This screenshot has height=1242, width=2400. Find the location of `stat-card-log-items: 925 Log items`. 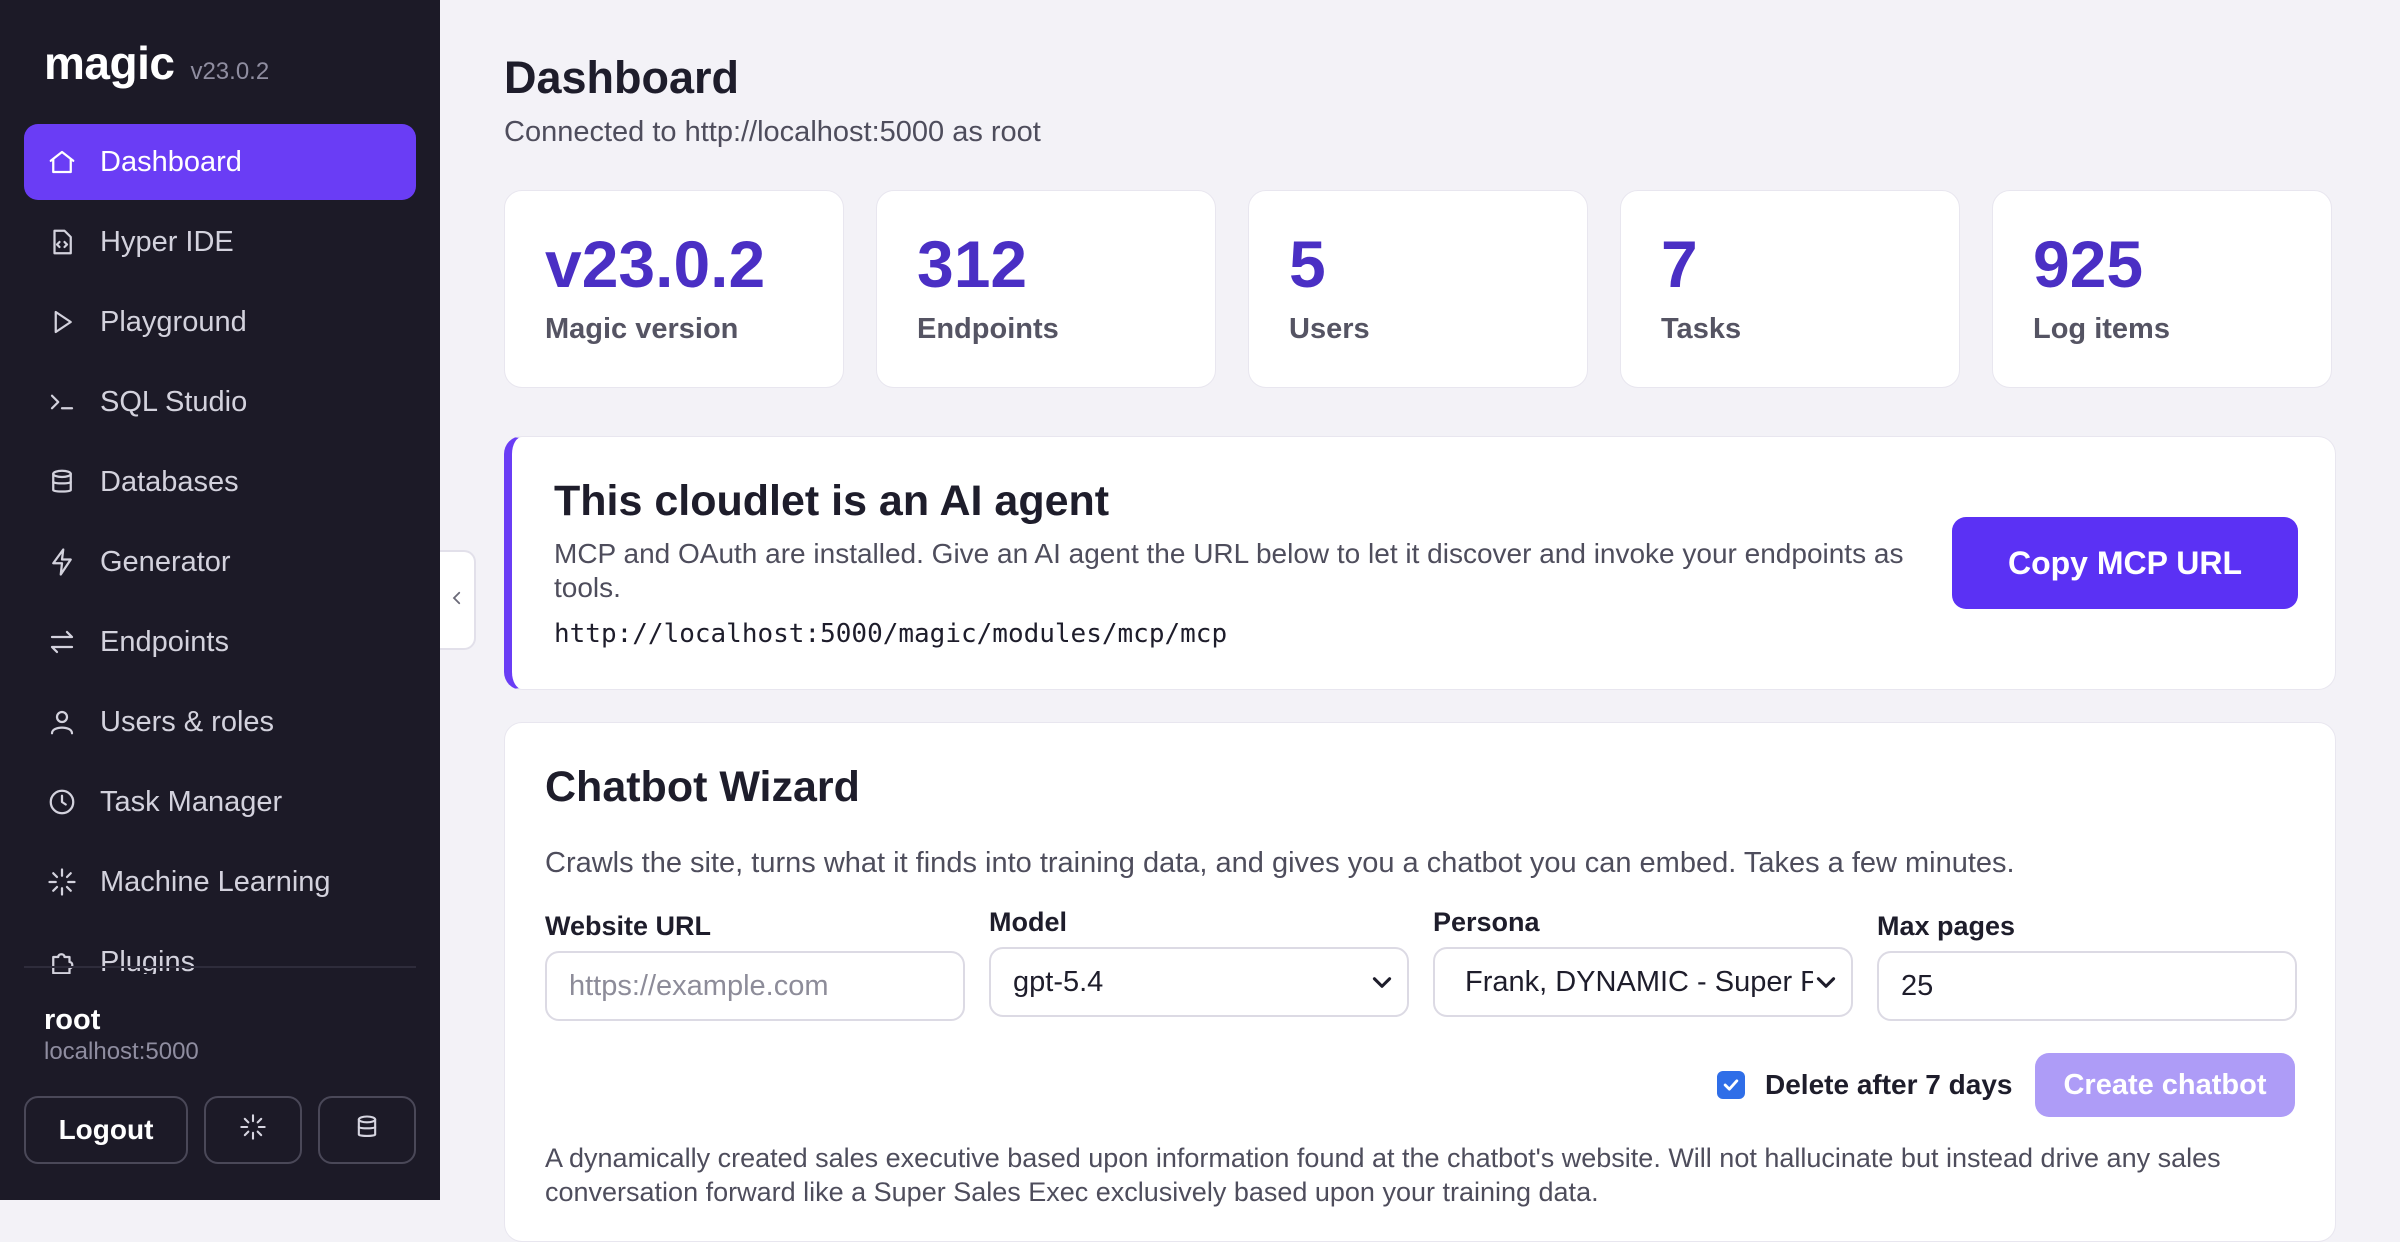

stat-card-log-items: 925 Log items is located at coordinates (2162, 289).